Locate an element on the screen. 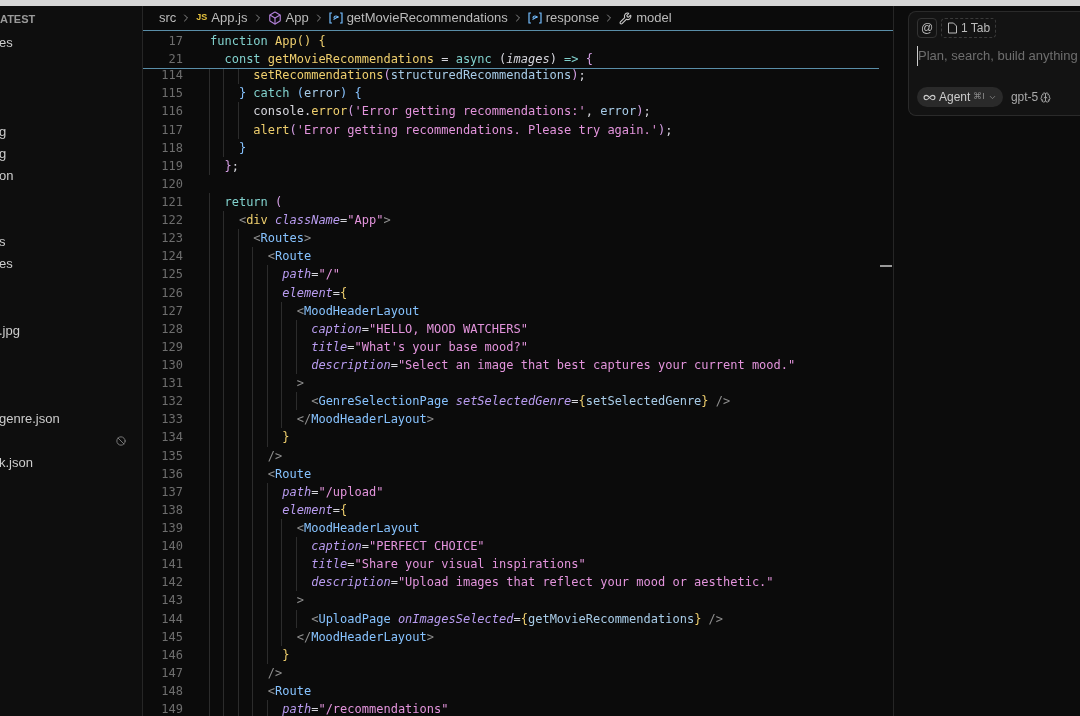 Image resolution: width=1080 pixels, height=716 pixels. line-number: 122 is located at coordinates (171, 221).